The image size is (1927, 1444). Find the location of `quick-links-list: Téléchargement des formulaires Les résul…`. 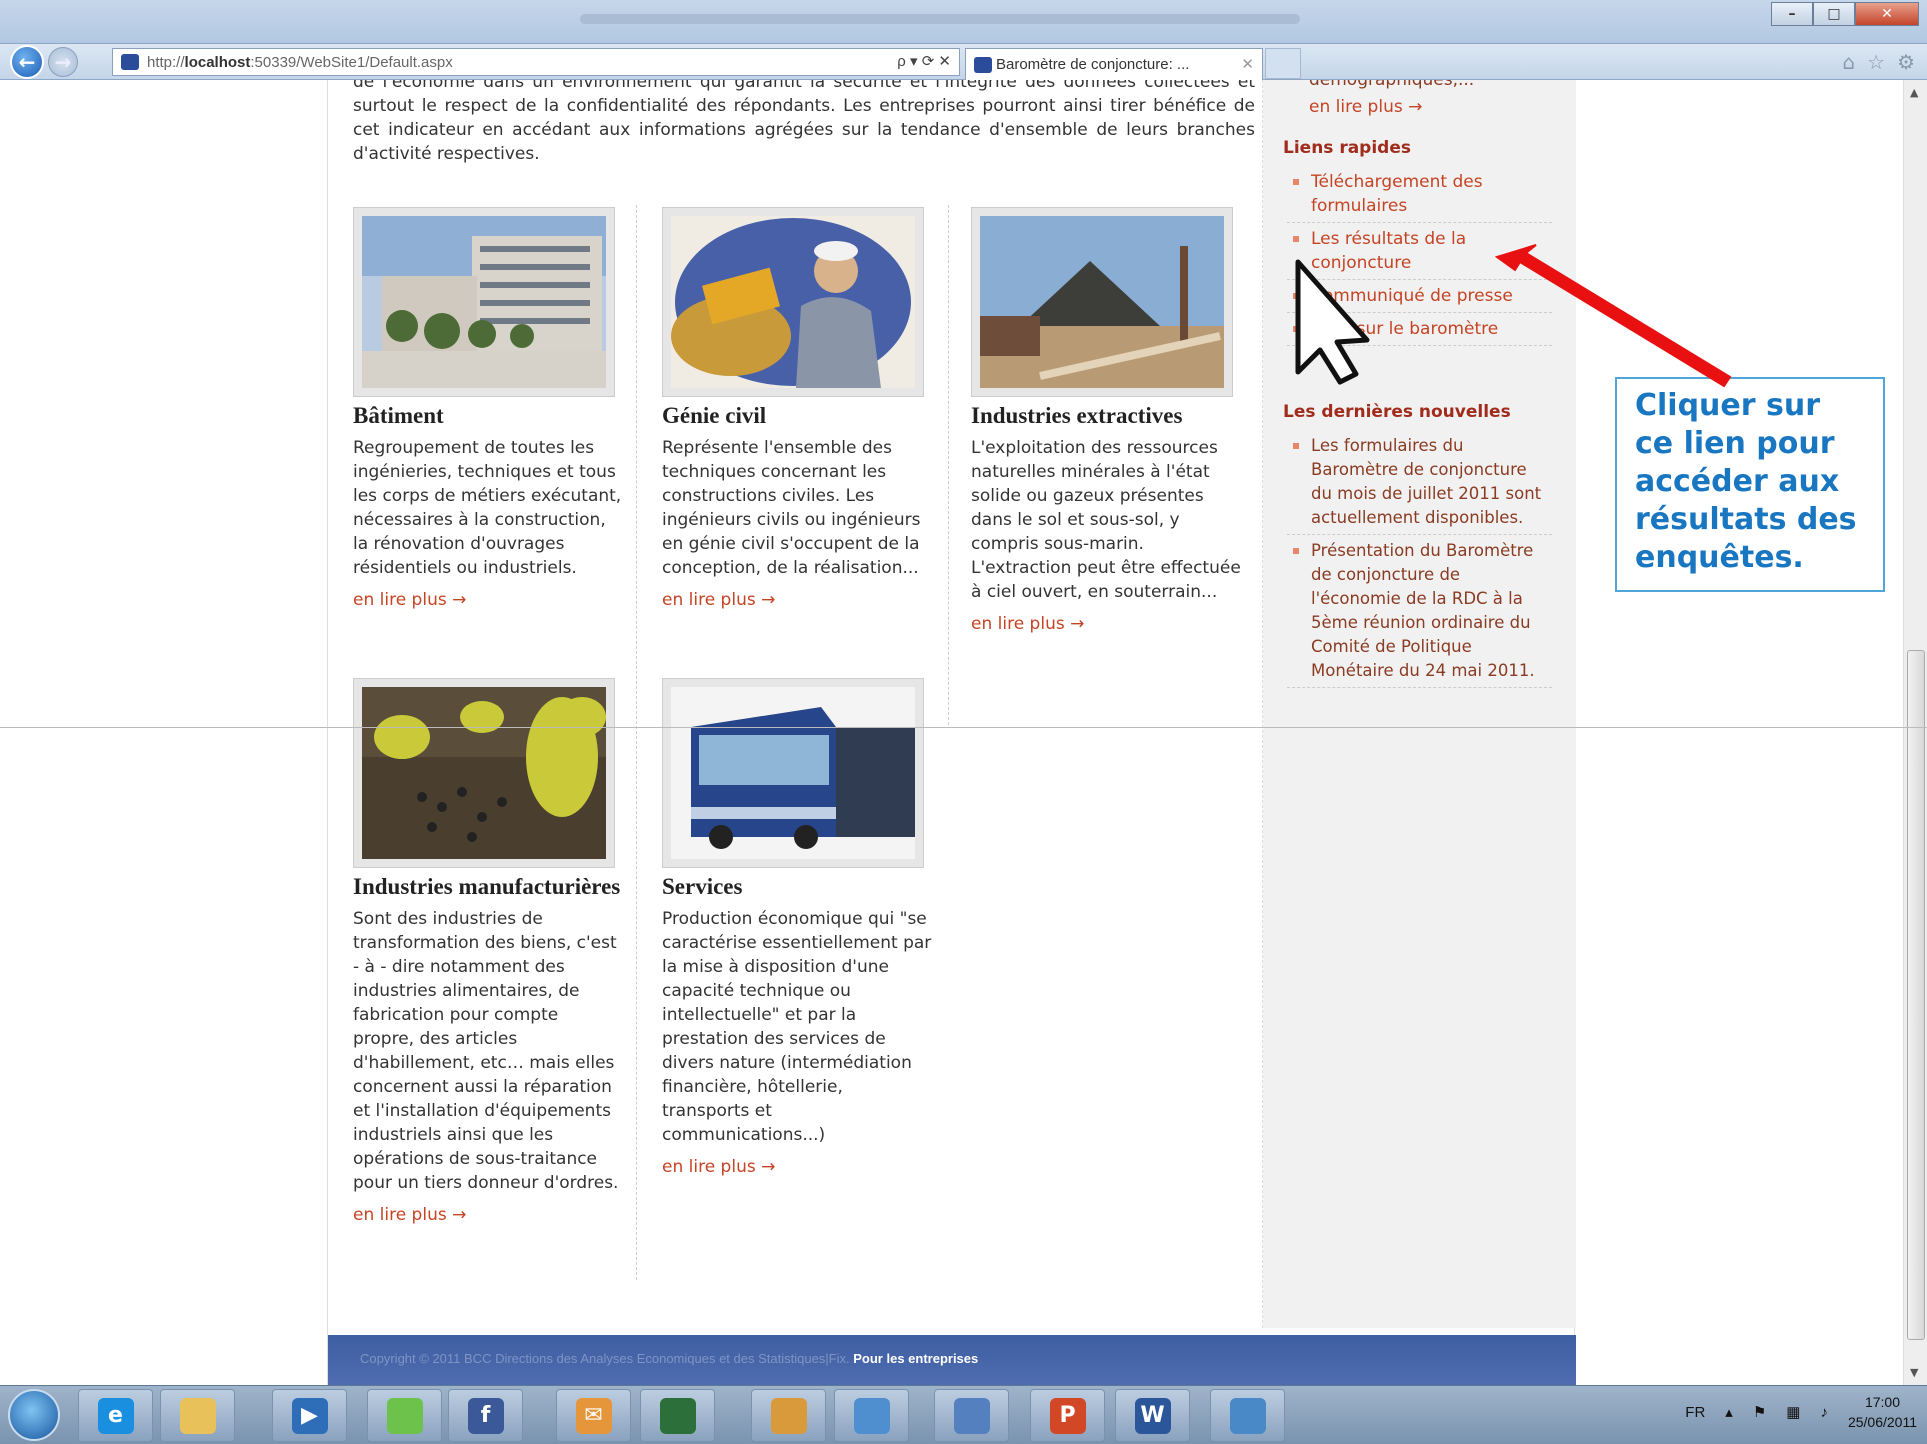

quick-links-list: Téléchargement des formulaires Les résul… is located at coordinates (1419, 256).